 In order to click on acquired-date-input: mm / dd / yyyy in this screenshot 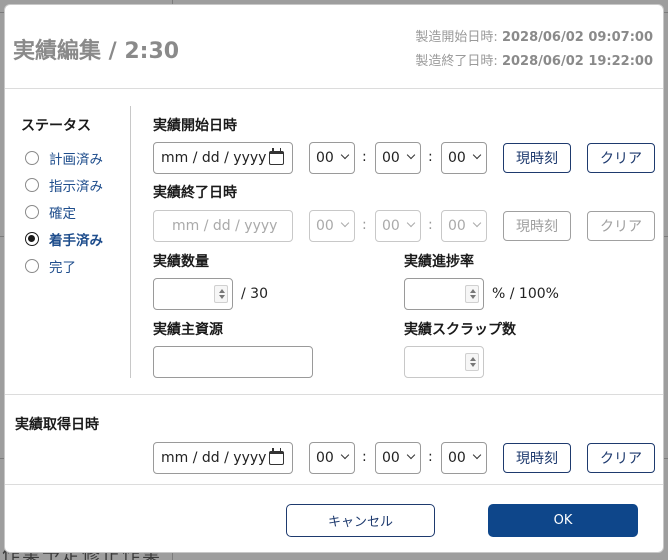, I will do `click(223, 458)`.